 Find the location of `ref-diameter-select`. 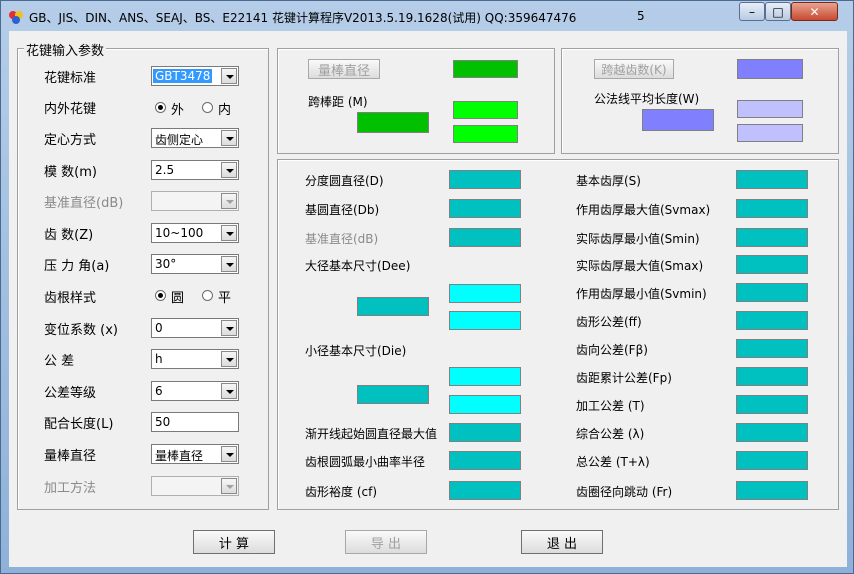

ref-diameter-select is located at coordinates (195, 201).